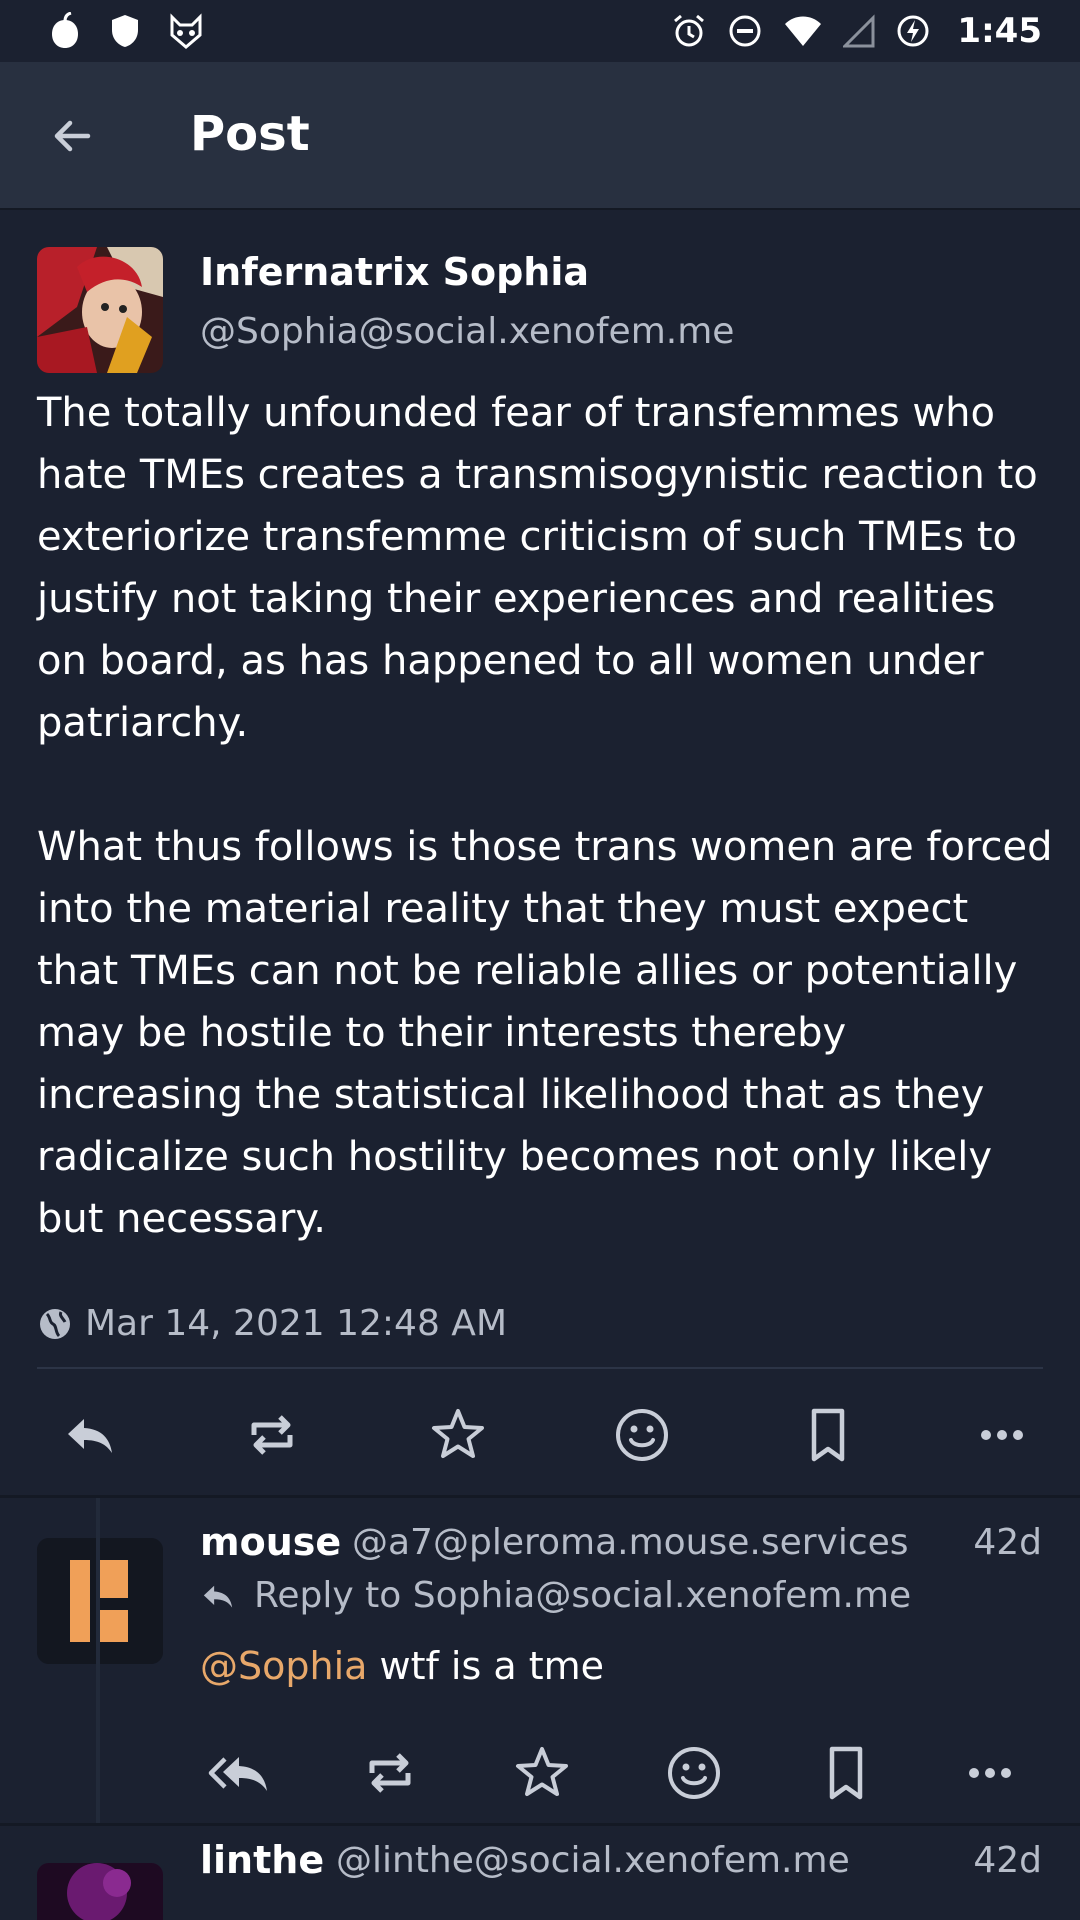 The height and width of the screenshot is (1920, 1080). I want to click on apple-like-icon, so click(65, 30).